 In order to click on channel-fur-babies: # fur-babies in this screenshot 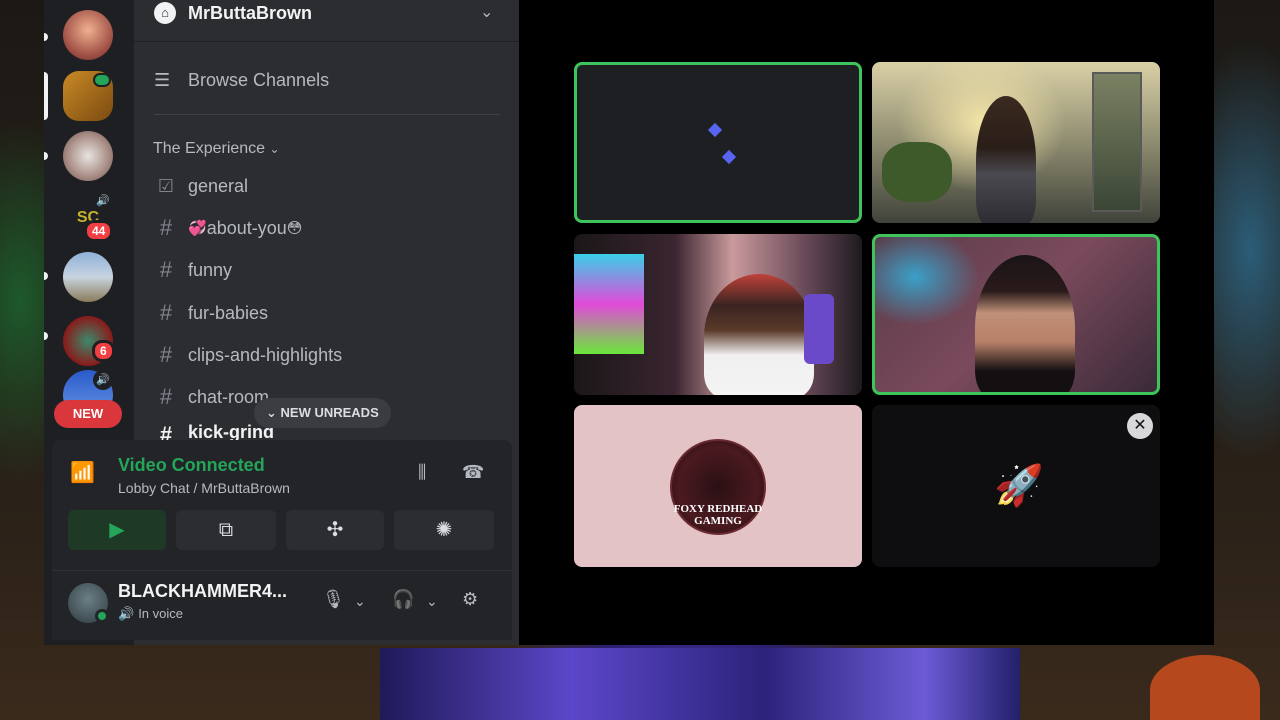, I will do `click(211, 313)`.